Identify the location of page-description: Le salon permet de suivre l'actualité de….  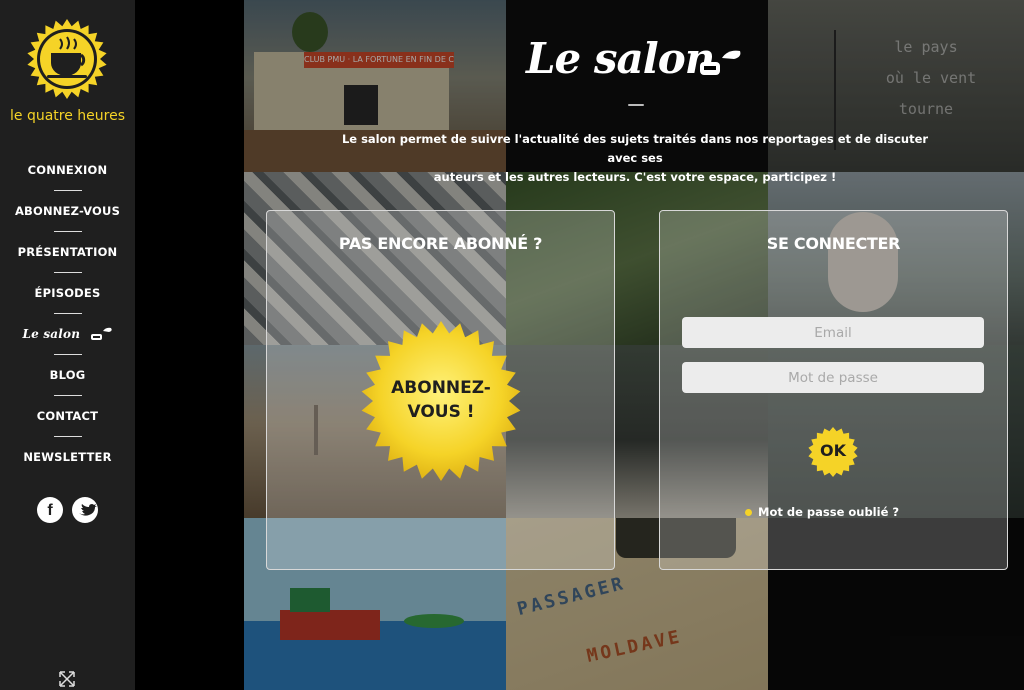
(635, 158).